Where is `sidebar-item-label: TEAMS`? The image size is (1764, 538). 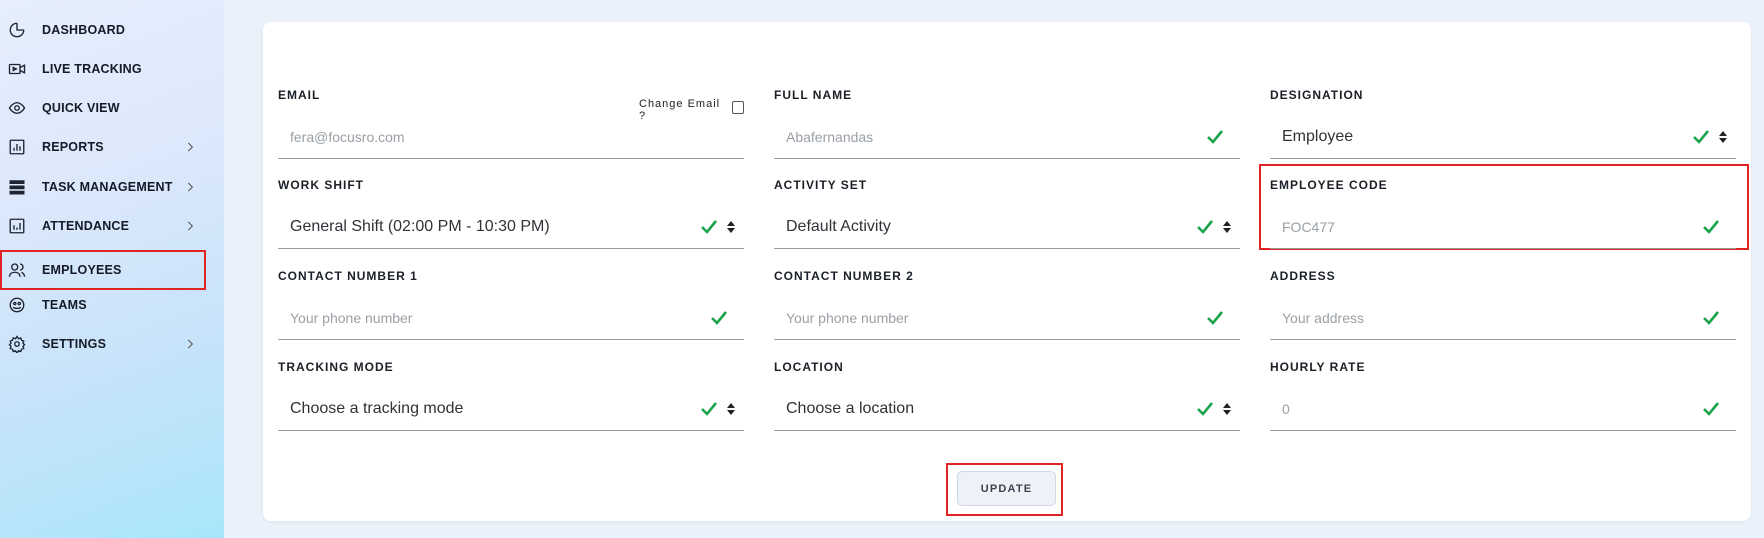 sidebar-item-label: TEAMS is located at coordinates (64, 305).